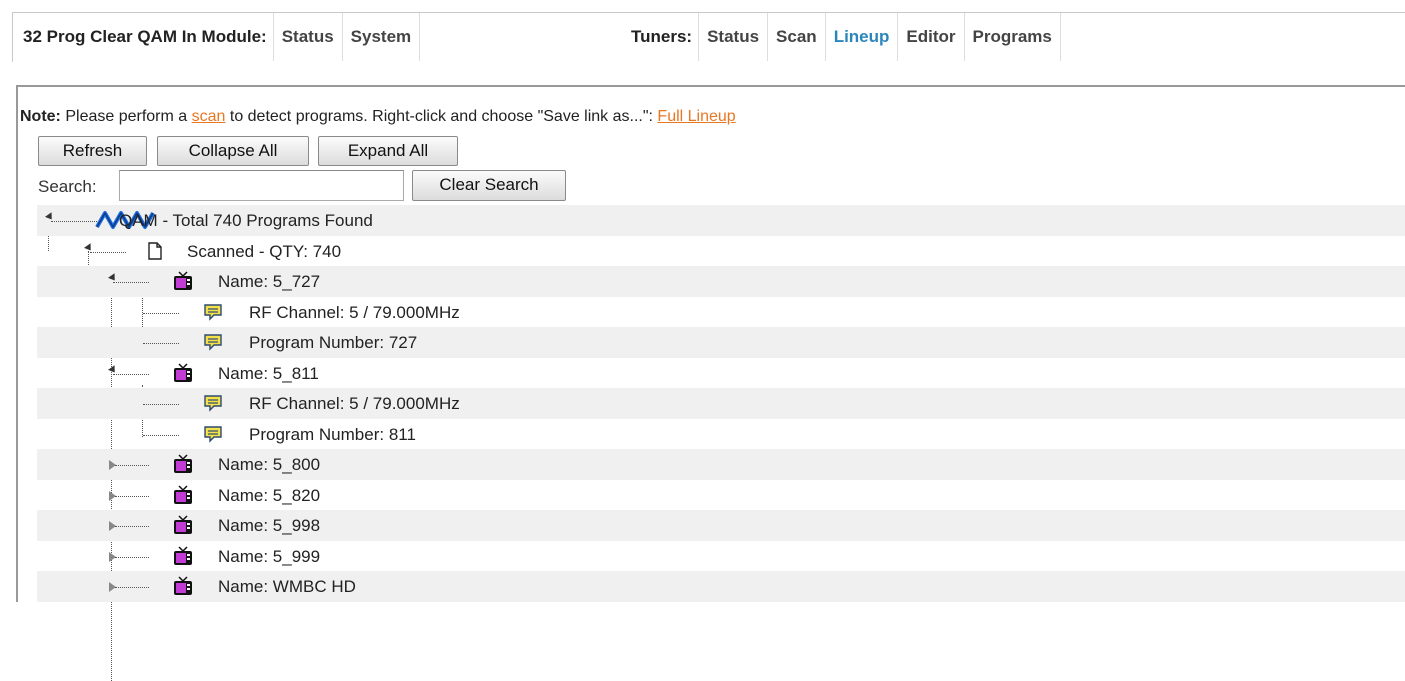 The image size is (1405, 681). Describe the element at coordinates (92, 151) in the screenshot. I see `refresh-button: Refresh` at that location.